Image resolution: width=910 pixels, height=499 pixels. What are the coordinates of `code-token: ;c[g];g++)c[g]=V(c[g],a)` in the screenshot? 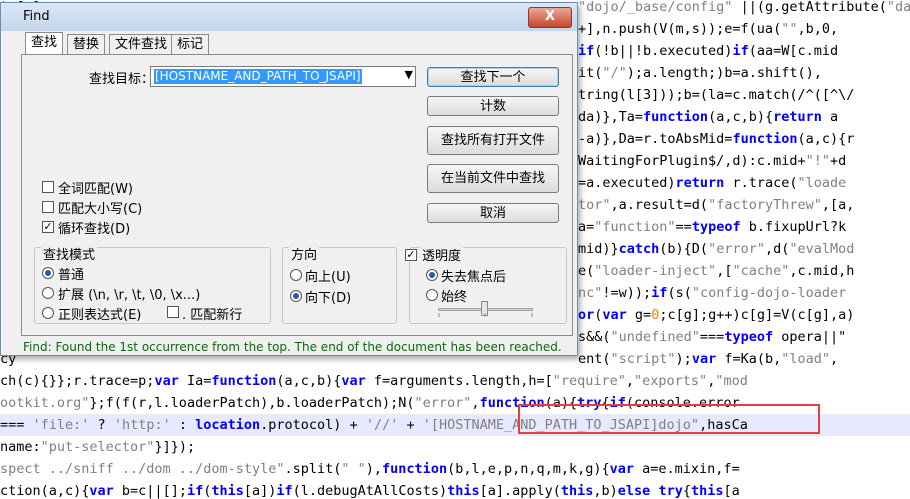 It's located at (757, 315).